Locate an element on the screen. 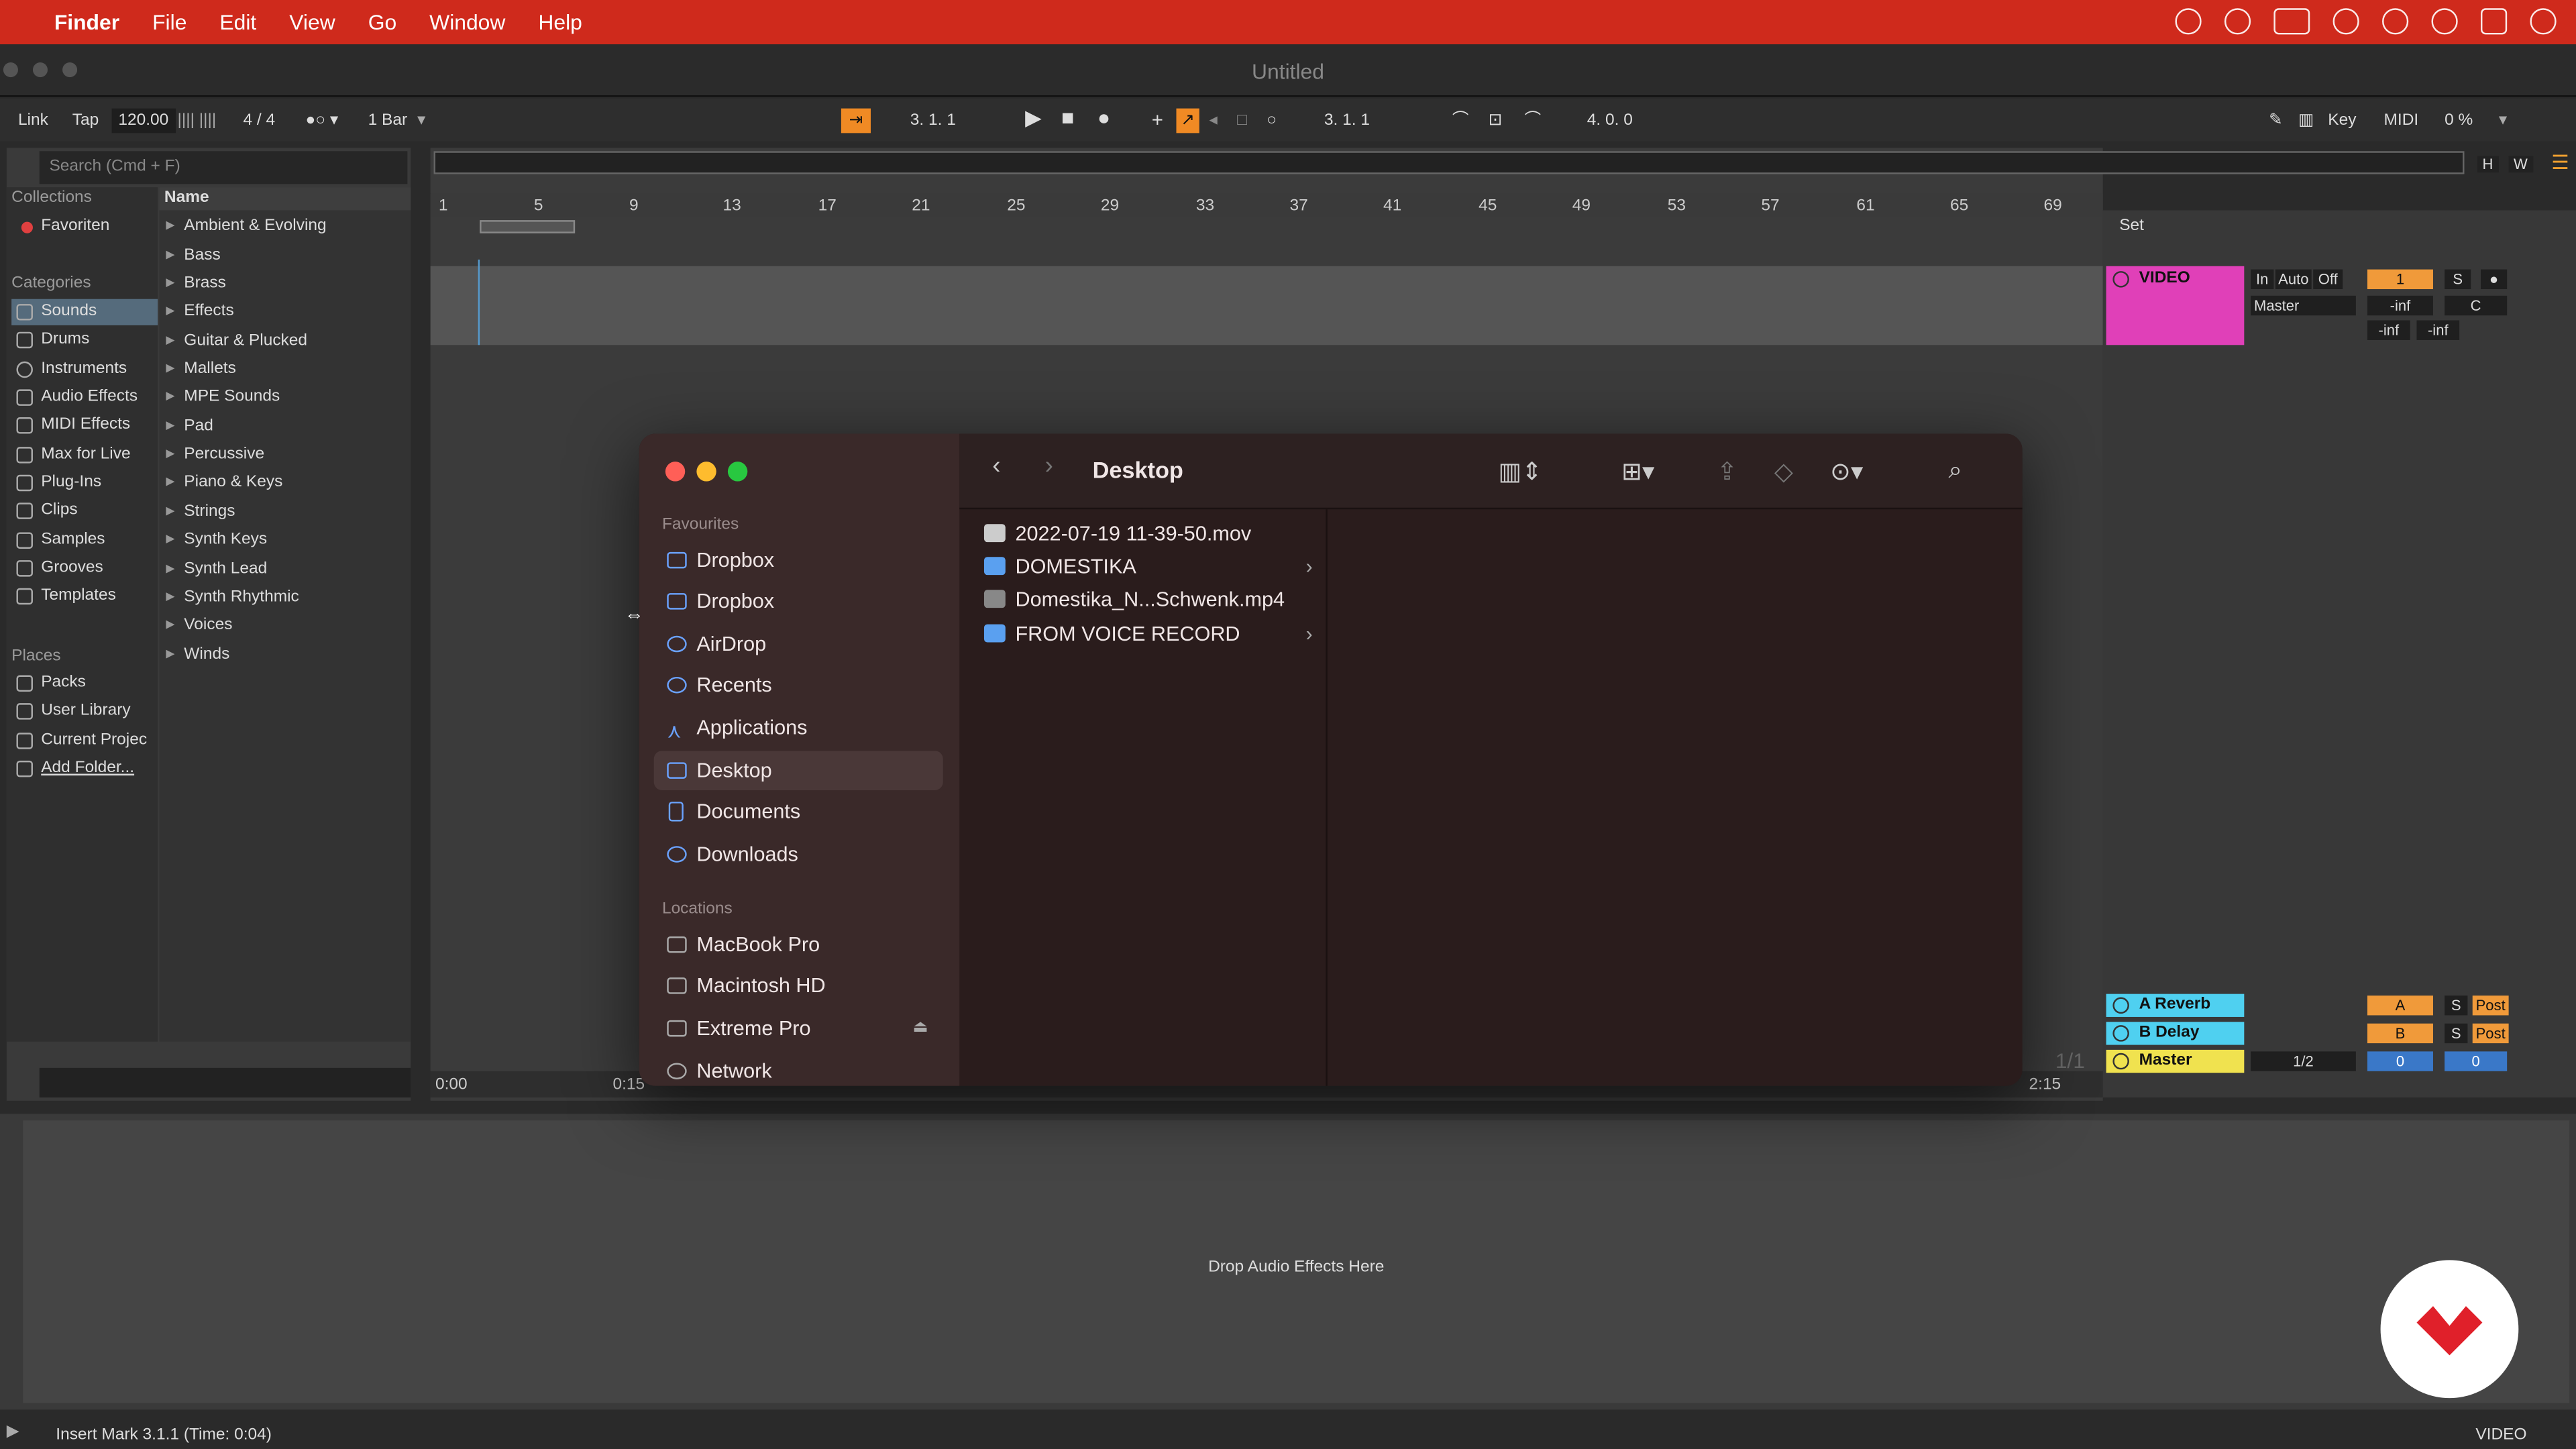 This screenshot has width=2576, height=1449. sidebar-item-macintosh-hd: Macintosh HD is located at coordinates (798, 986).